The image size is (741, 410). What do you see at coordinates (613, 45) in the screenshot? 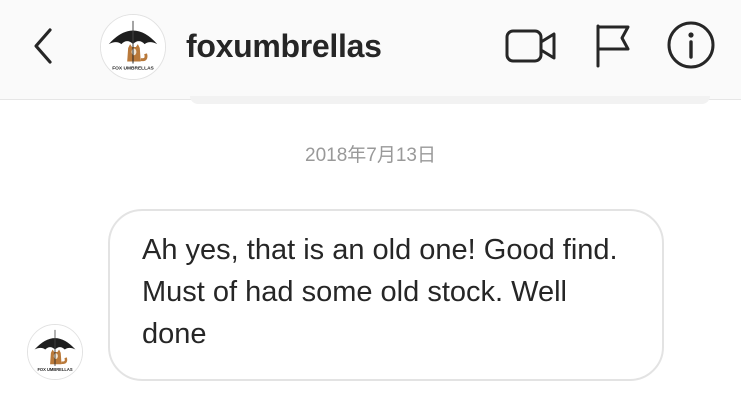
I see `flag-icon` at bounding box center [613, 45].